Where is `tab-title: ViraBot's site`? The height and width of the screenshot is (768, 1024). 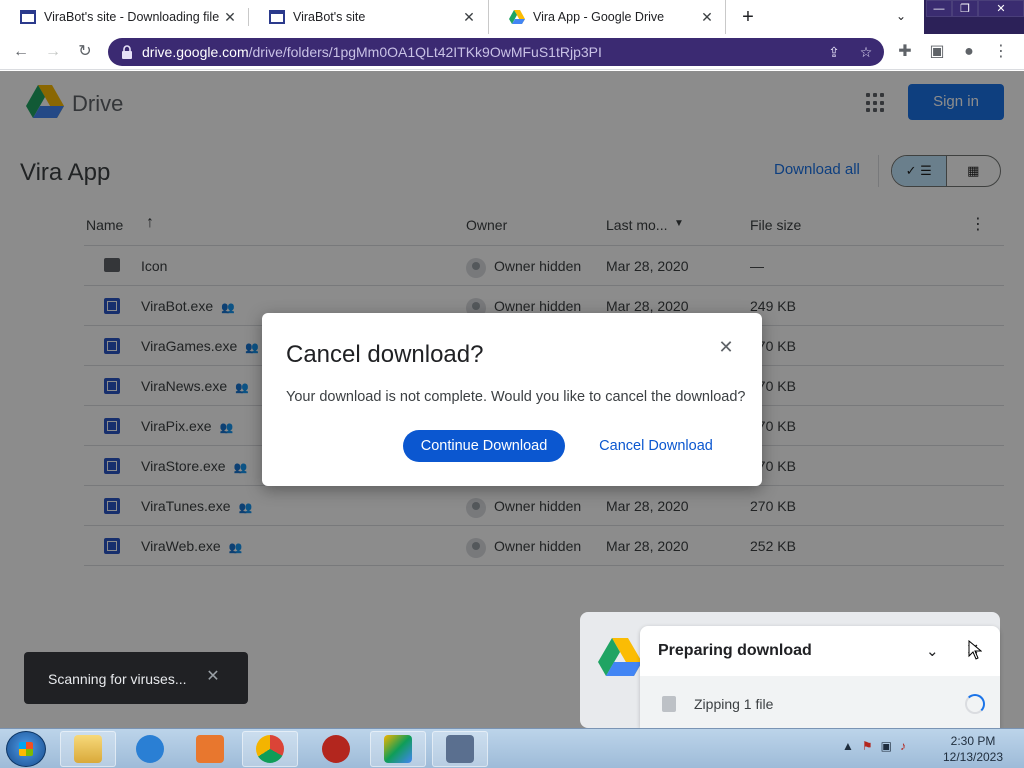 tab-title: ViraBot's site is located at coordinates (329, 17).